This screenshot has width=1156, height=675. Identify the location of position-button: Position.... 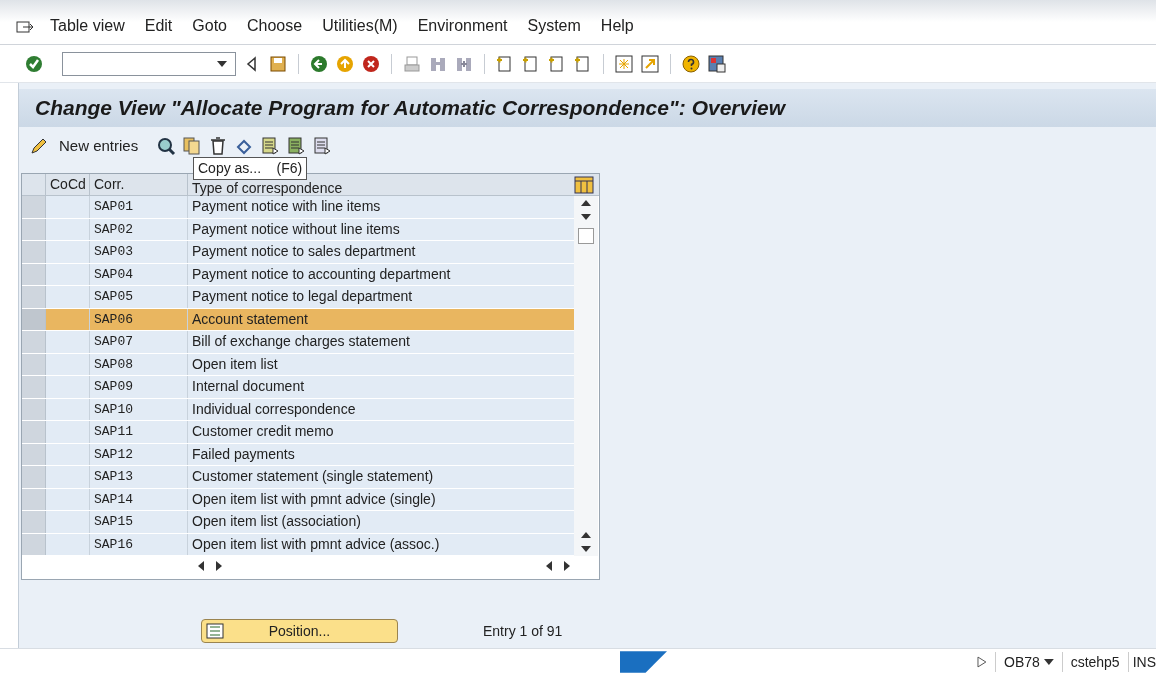
(299, 631).